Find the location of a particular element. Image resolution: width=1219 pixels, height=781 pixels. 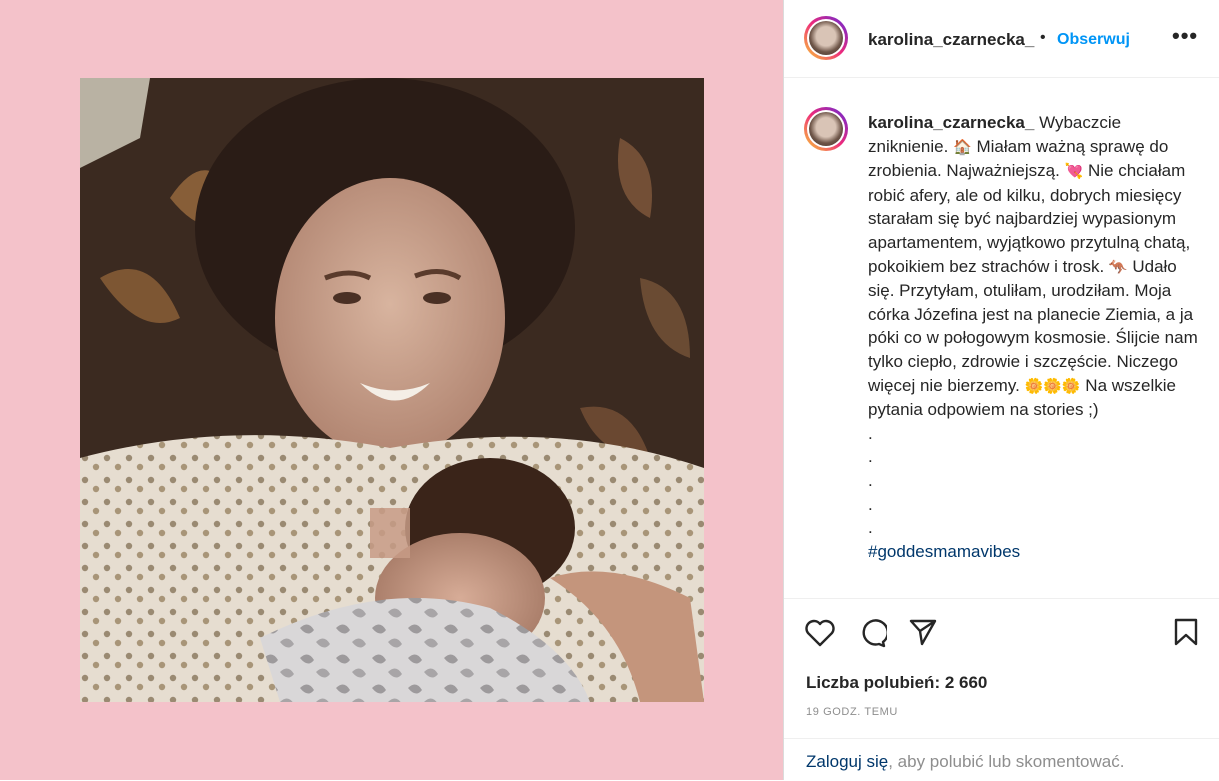

more-options-icon: ••• is located at coordinates (1185, 36).